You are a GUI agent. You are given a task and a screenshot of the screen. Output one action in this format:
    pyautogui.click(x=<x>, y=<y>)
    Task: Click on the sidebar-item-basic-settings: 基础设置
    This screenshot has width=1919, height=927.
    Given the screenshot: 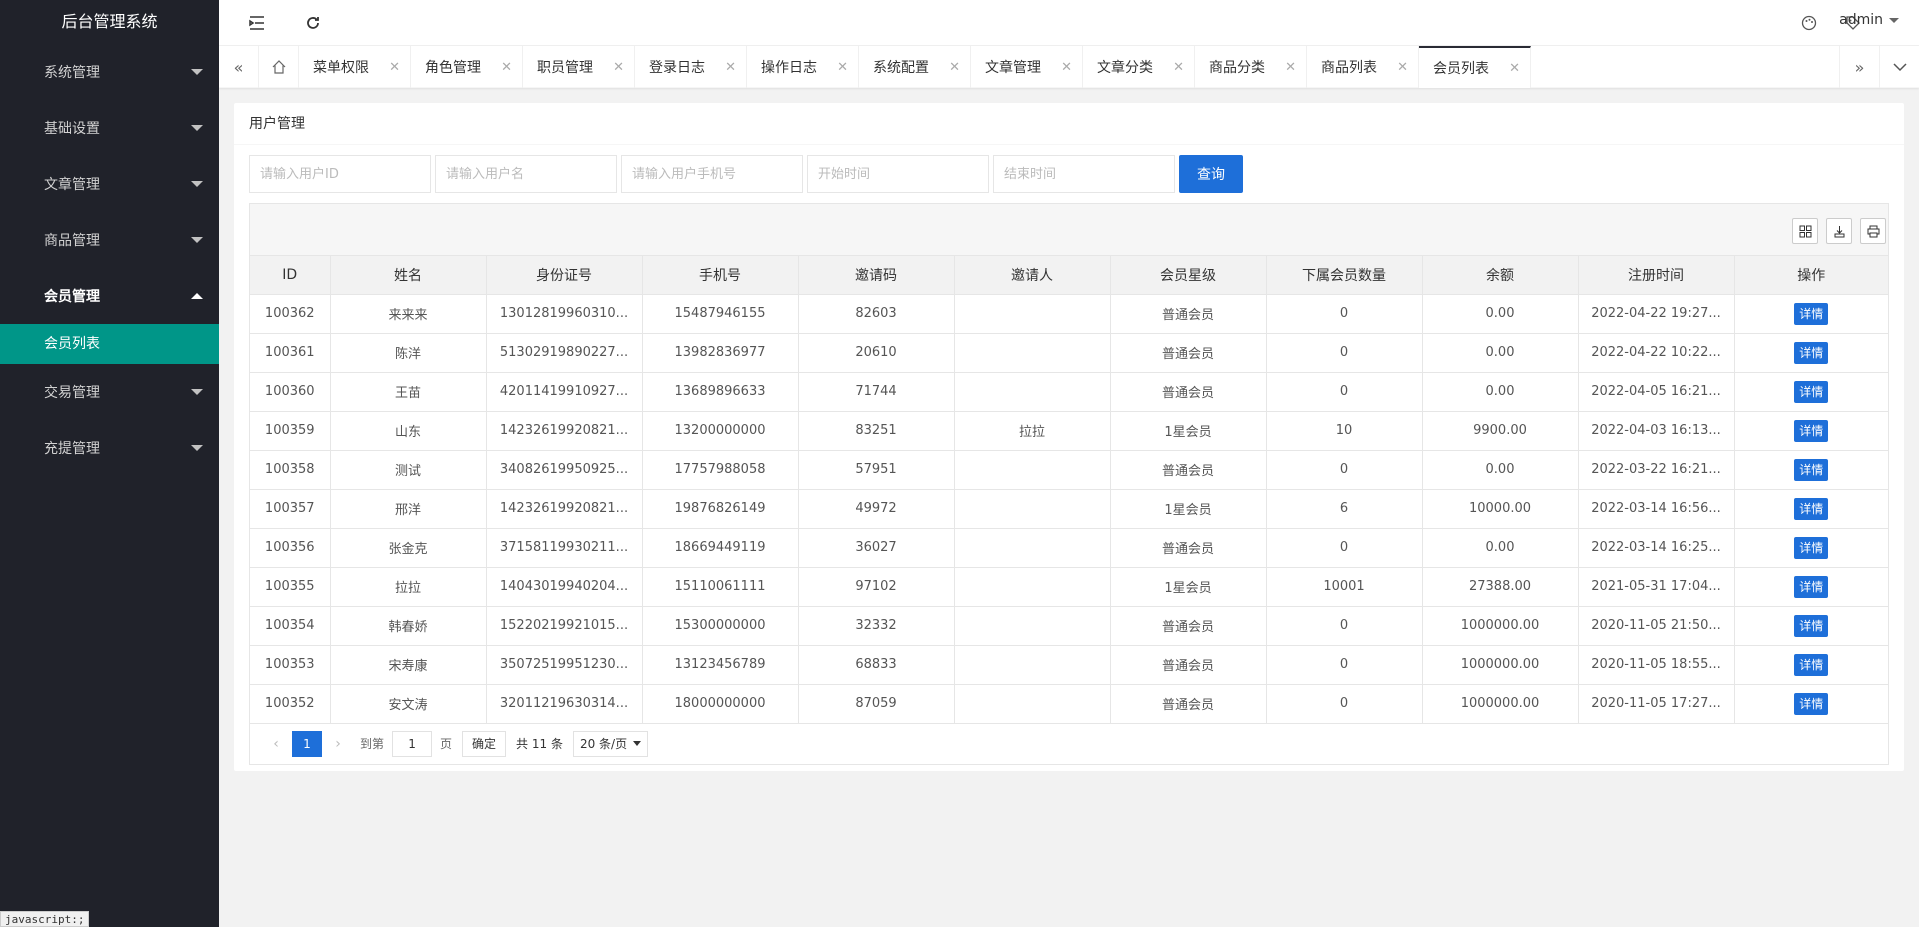 What is the action you would take?
    pyautogui.click(x=109, y=128)
    